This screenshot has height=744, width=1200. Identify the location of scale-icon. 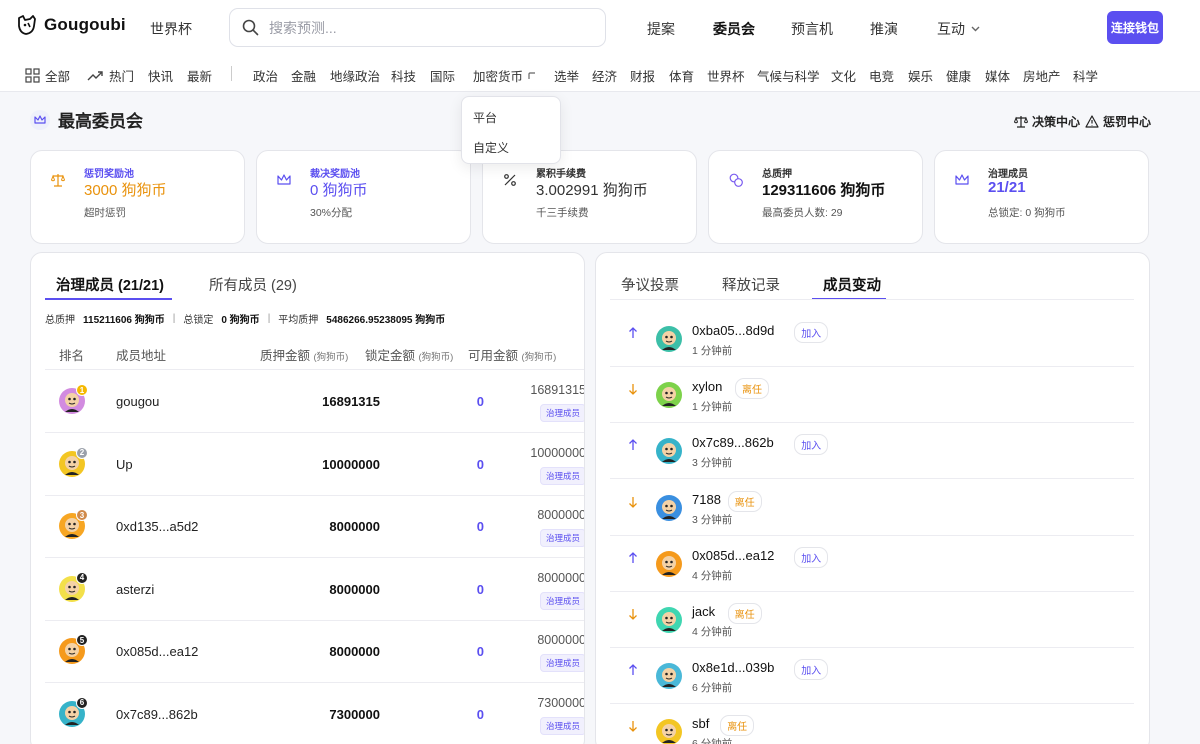
(58, 180).